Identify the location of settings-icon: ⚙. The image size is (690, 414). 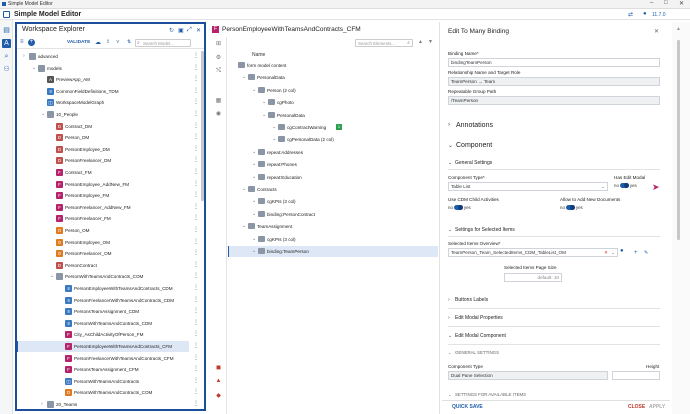
(218, 58).